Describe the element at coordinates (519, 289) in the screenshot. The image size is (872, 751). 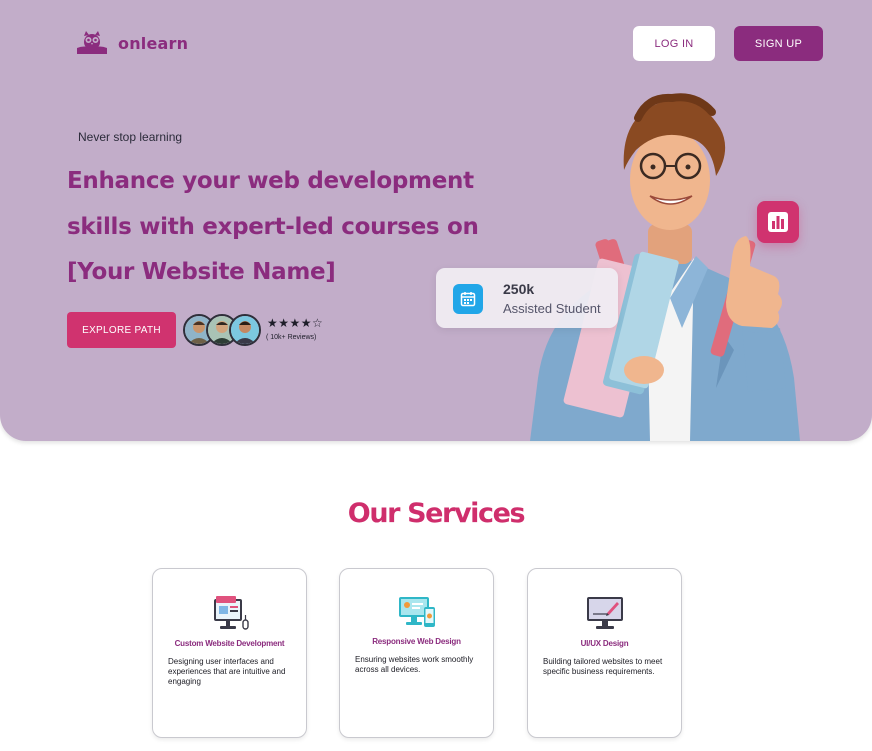
I see `stat-value: 250k` at that location.